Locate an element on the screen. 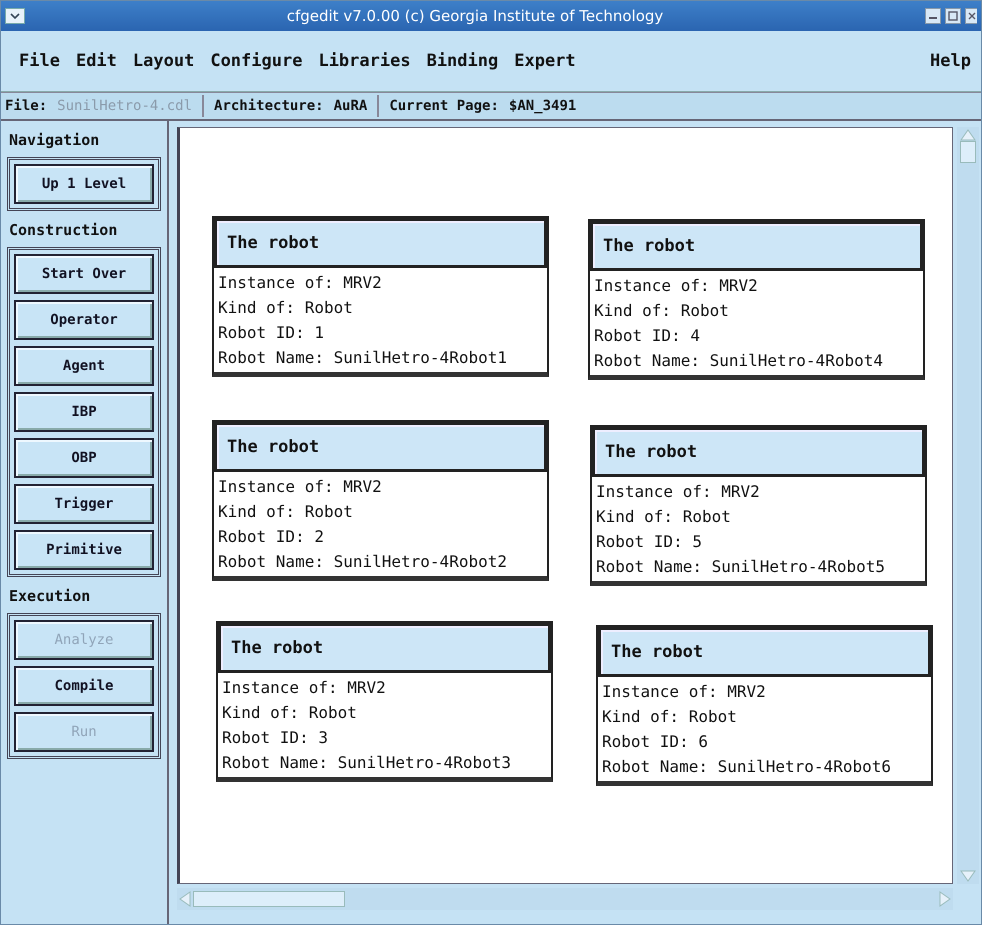 The height and width of the screenshot is (925, 982). window-title: cfgedit v7.0.00 (c) Georgia Institute of Technology is located at coordinates (475, 16).